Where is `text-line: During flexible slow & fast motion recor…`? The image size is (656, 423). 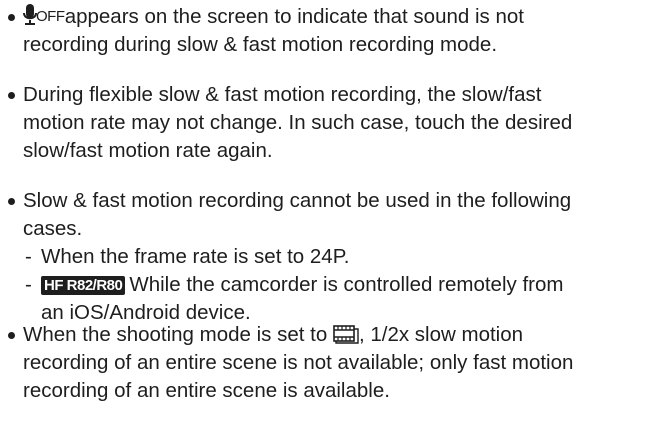 text-line: During flexible slow & fast motion recor… is located at coordinates (282, 94).